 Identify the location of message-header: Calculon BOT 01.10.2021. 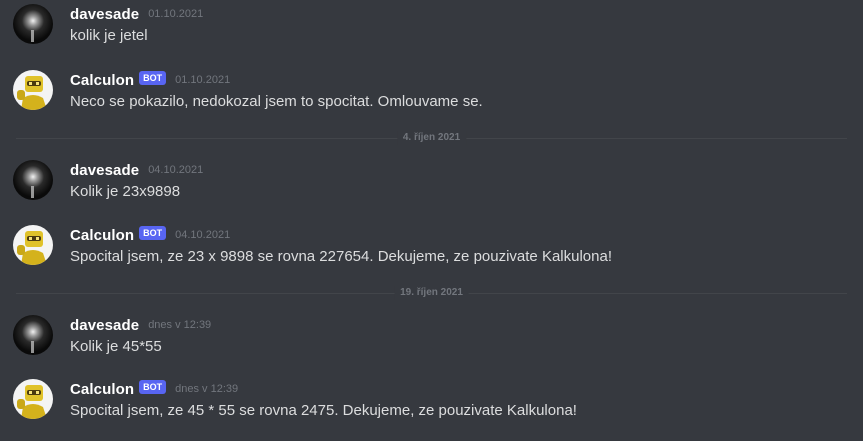
(150, 80).